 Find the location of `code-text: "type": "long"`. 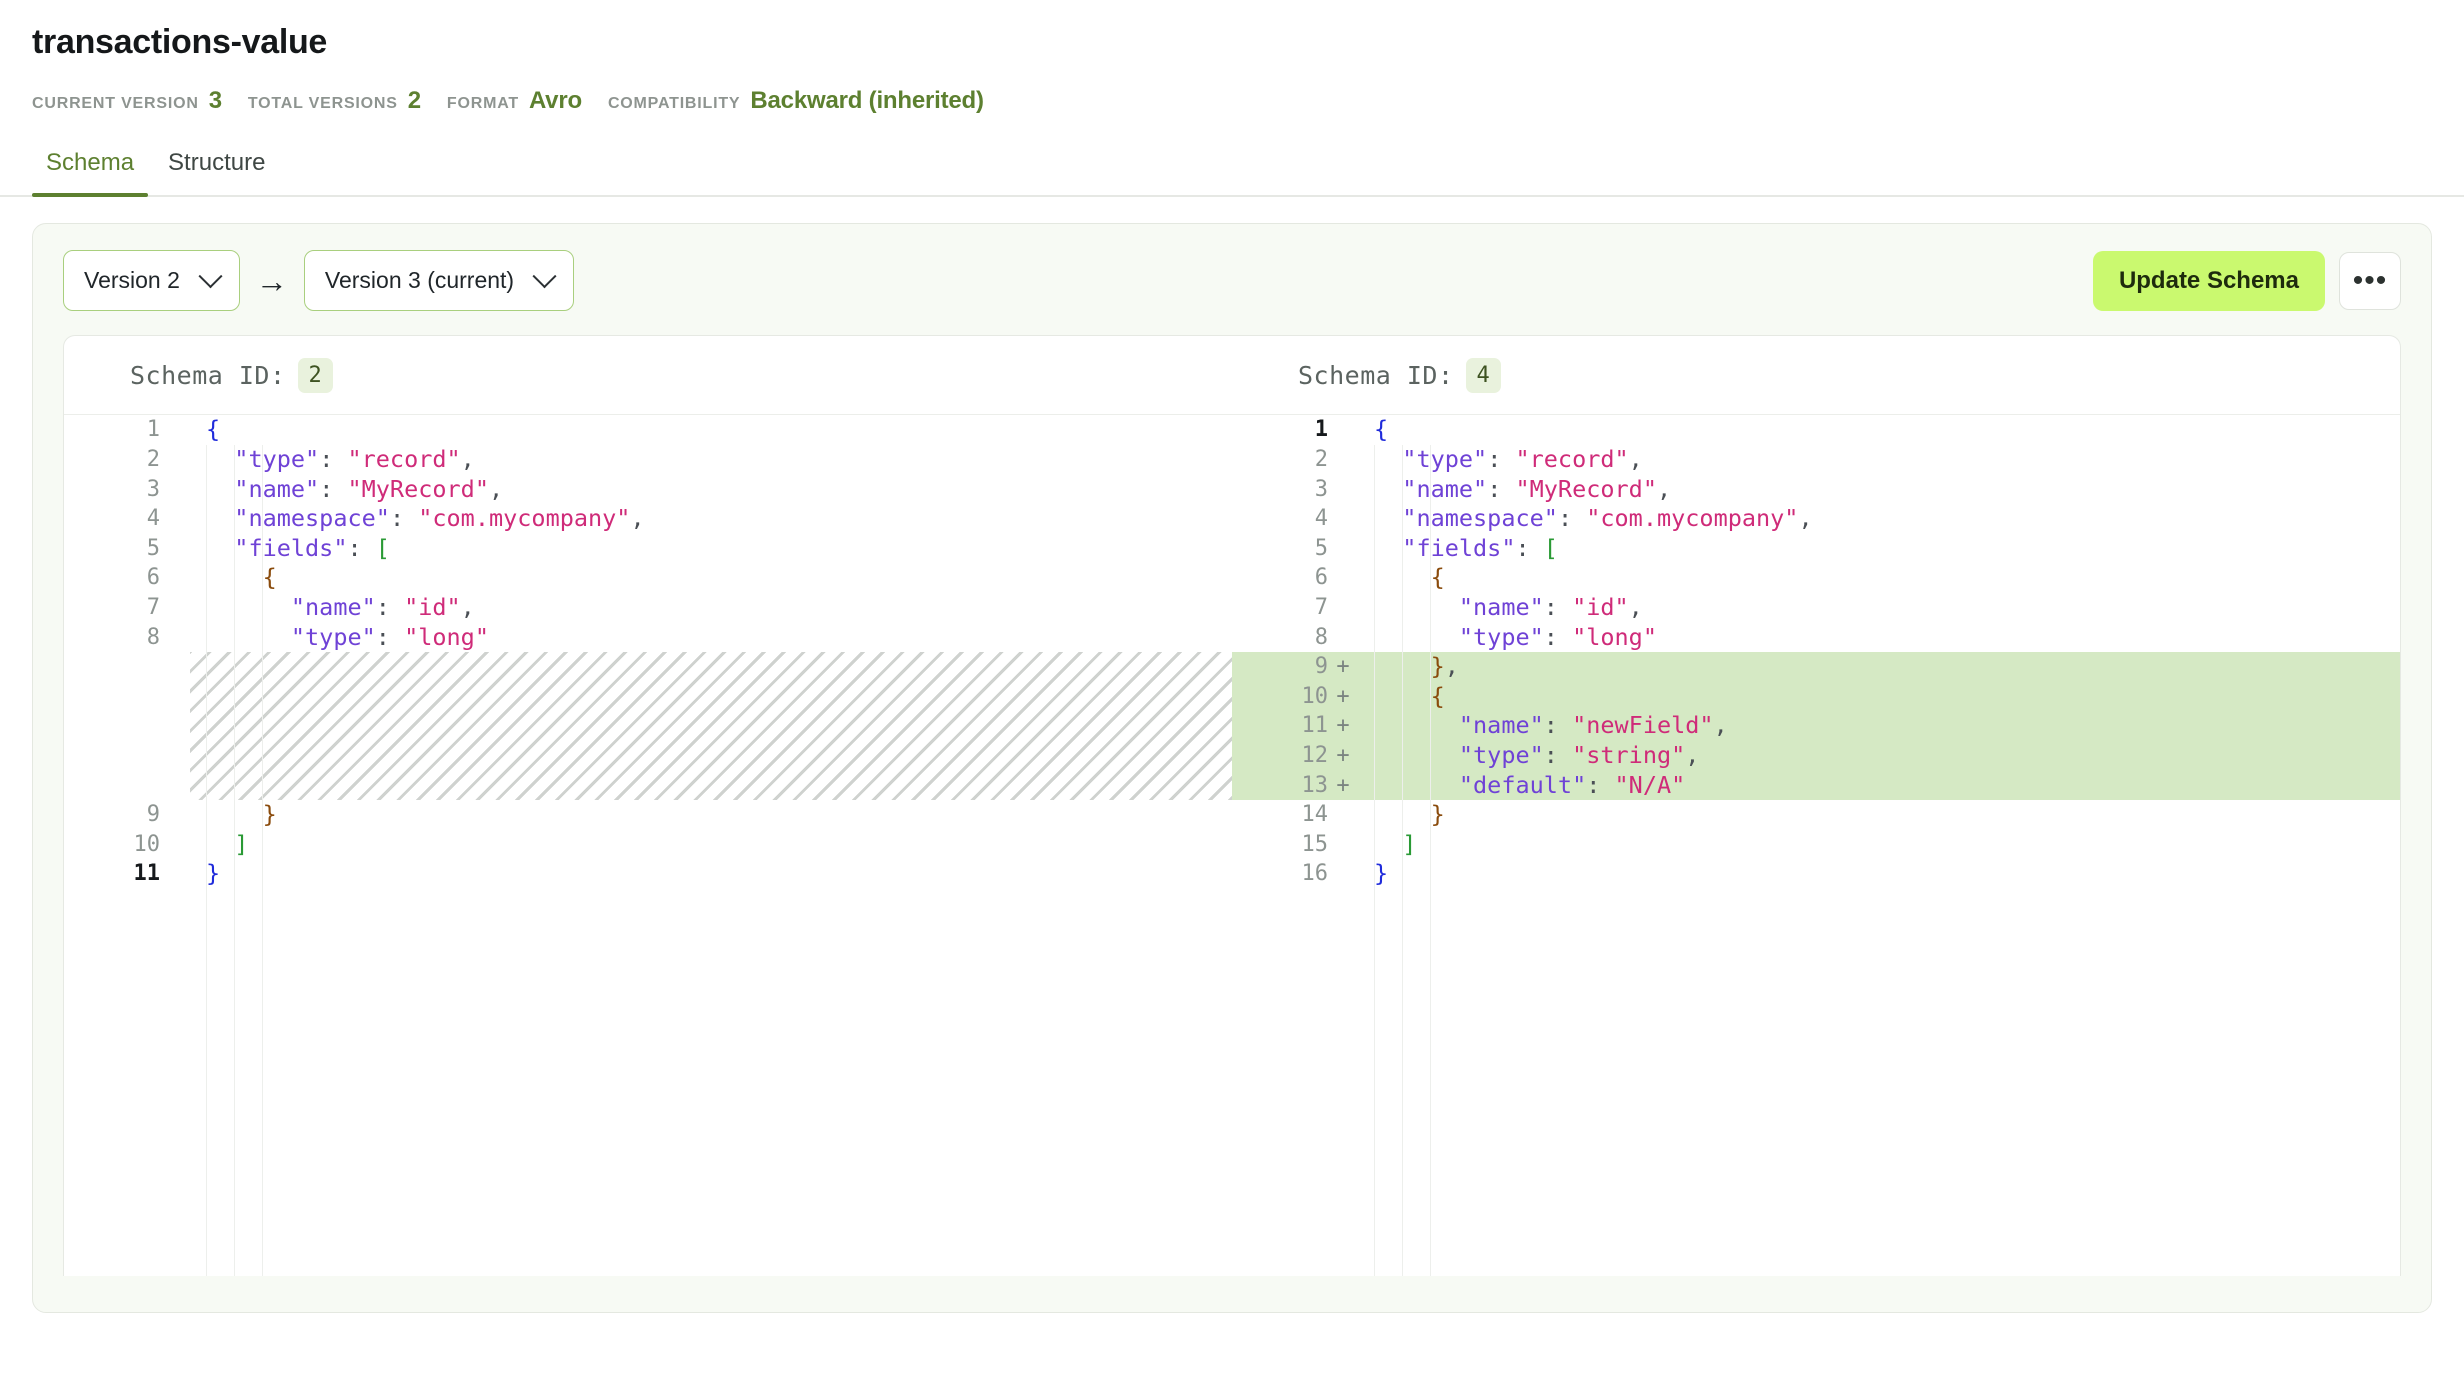

code-text: "type": "long" is located at coordinates (1879, 638).